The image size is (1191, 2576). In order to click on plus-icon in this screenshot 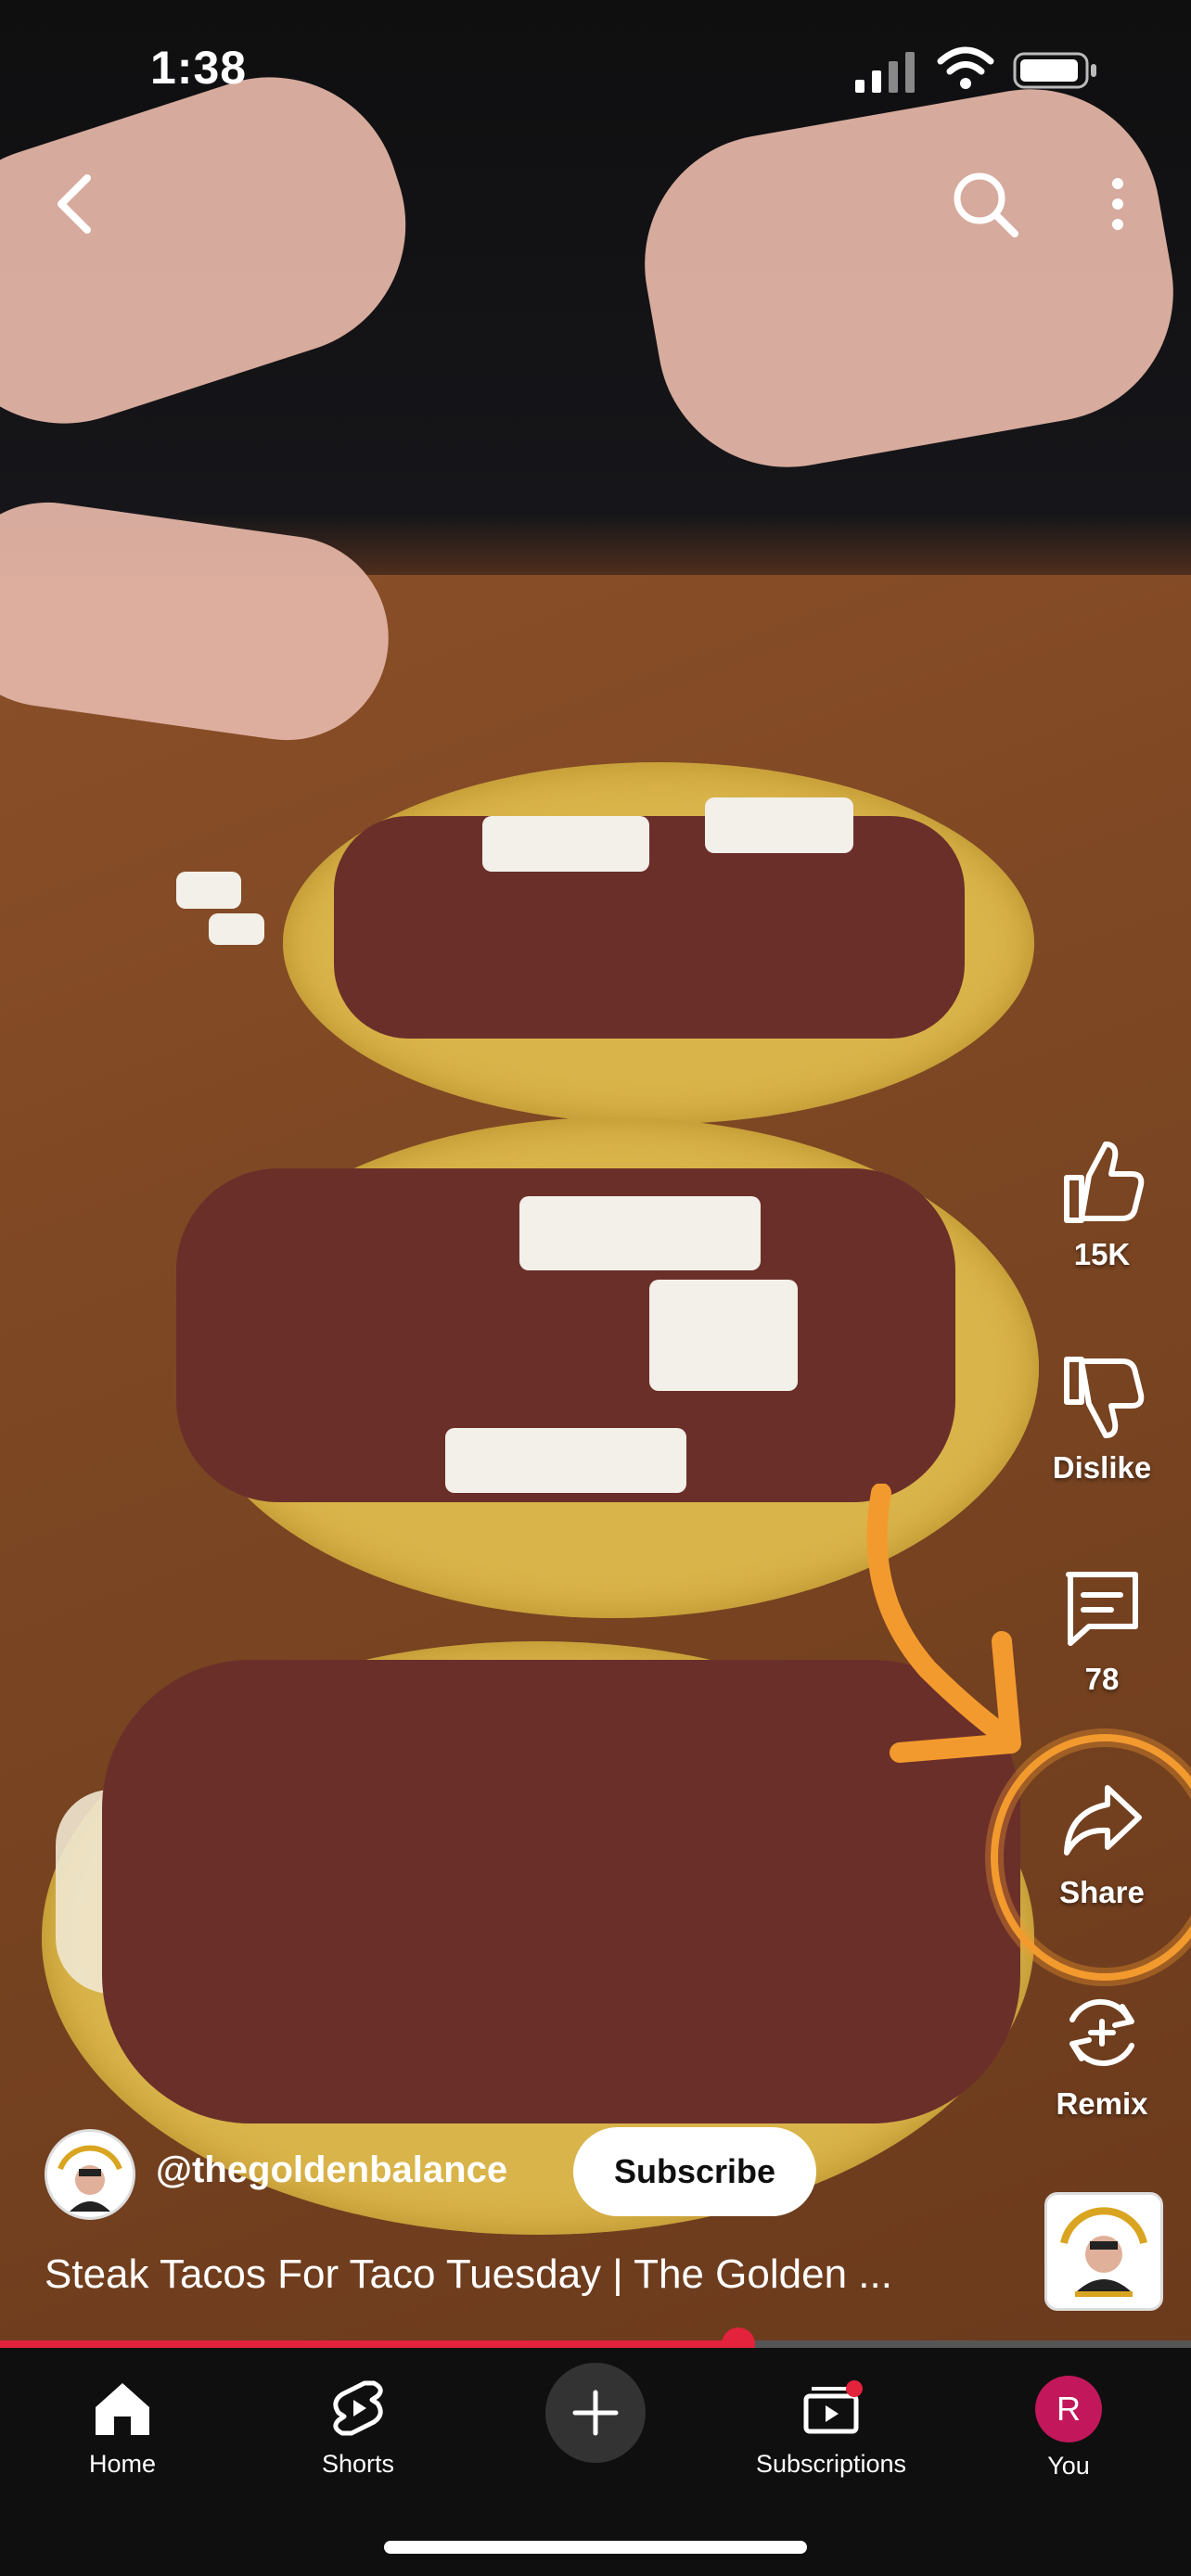, I will do `click(595, 2413)`.